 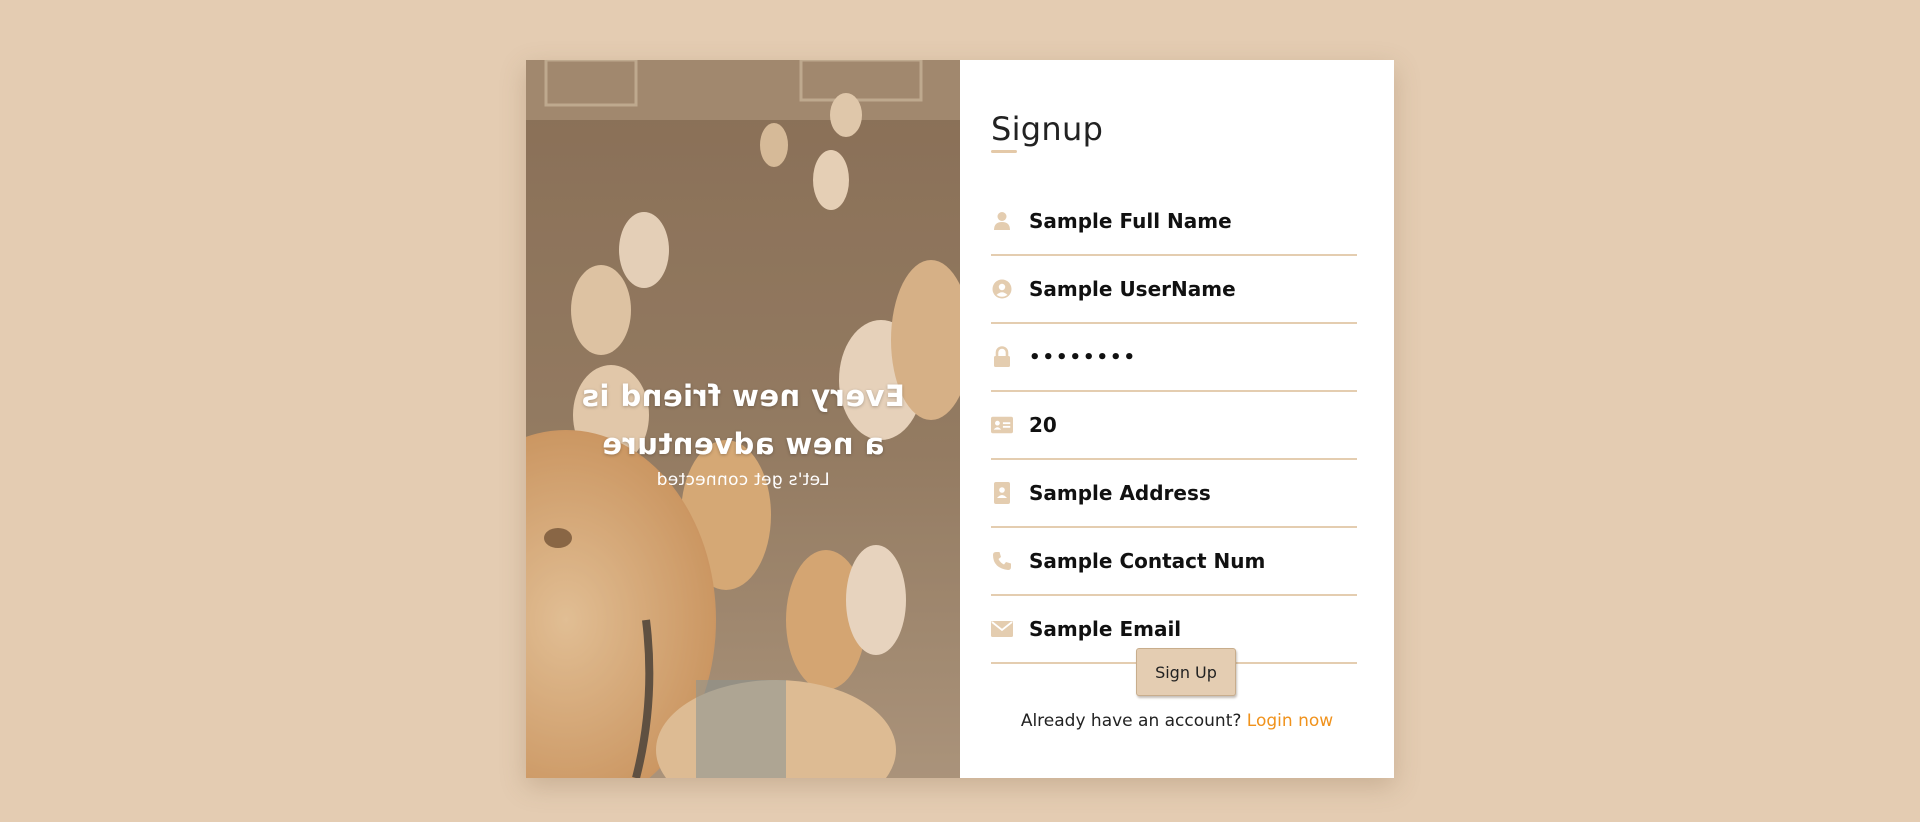 I want to click on age-field, so click(x=1174, y=426).